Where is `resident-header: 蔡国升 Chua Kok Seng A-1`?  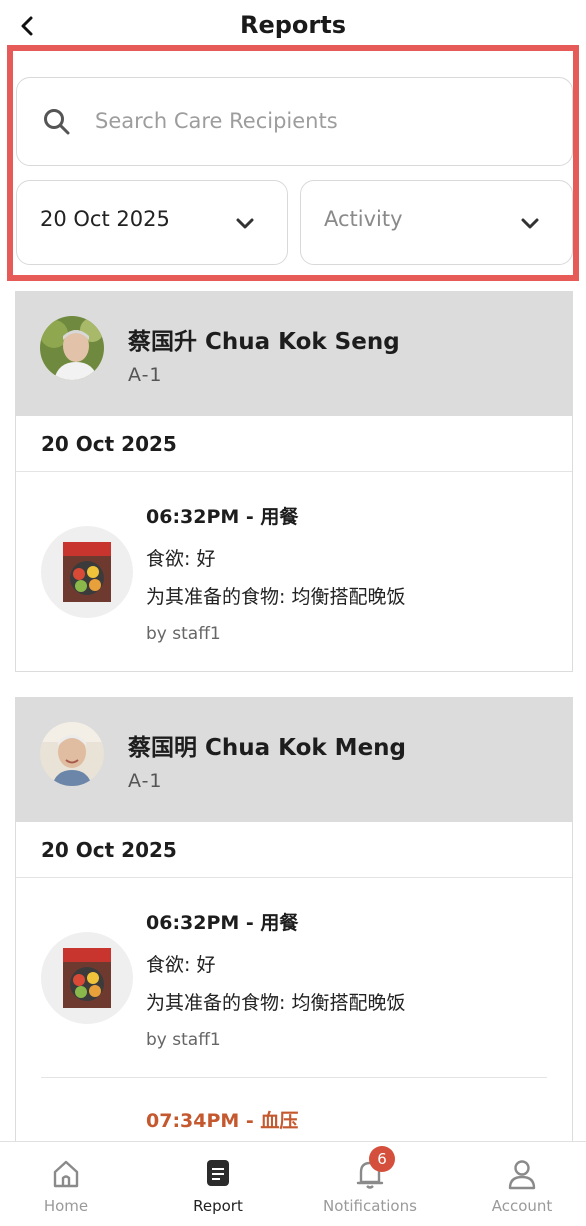
resident-header: 蔡国升 Chua Kok Seng A-1 is located at coordinates (294, 354).